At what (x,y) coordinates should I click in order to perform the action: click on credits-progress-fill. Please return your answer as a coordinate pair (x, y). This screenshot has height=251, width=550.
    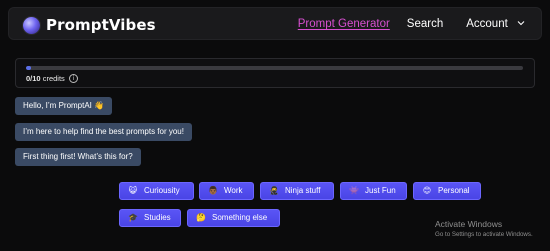
    Looking at the image, I should click on (28, 68).